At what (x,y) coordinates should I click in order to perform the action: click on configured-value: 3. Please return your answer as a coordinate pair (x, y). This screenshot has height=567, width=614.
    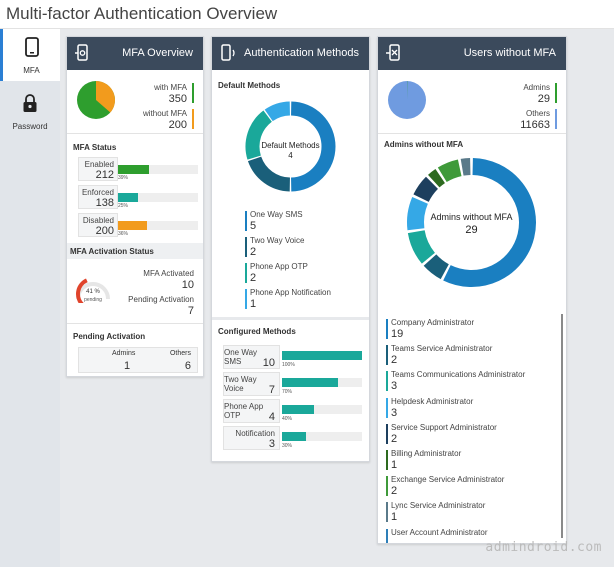
    Looking at the image, I should click on (271, 444).